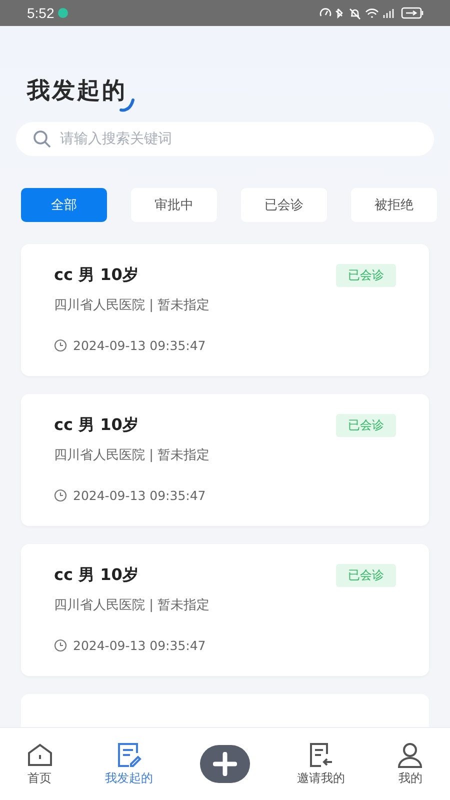 The width and height of the screenshot is (450, 800). Describe the element at coordinates (128, 764) in the screenshot. I see `nav-tab: 我发起的` at that location.